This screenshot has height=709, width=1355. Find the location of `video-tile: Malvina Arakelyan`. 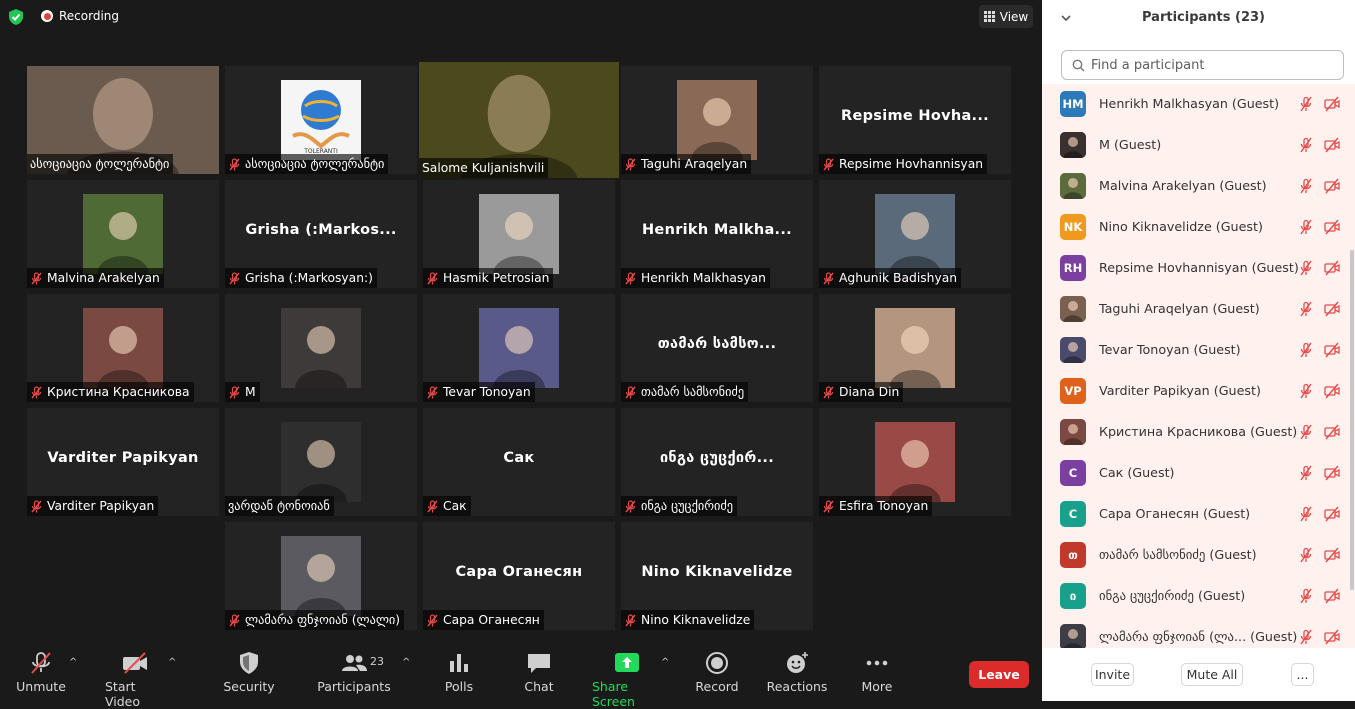

video-tile: Malvina Arakelyan is located at coordinates (123, 234).